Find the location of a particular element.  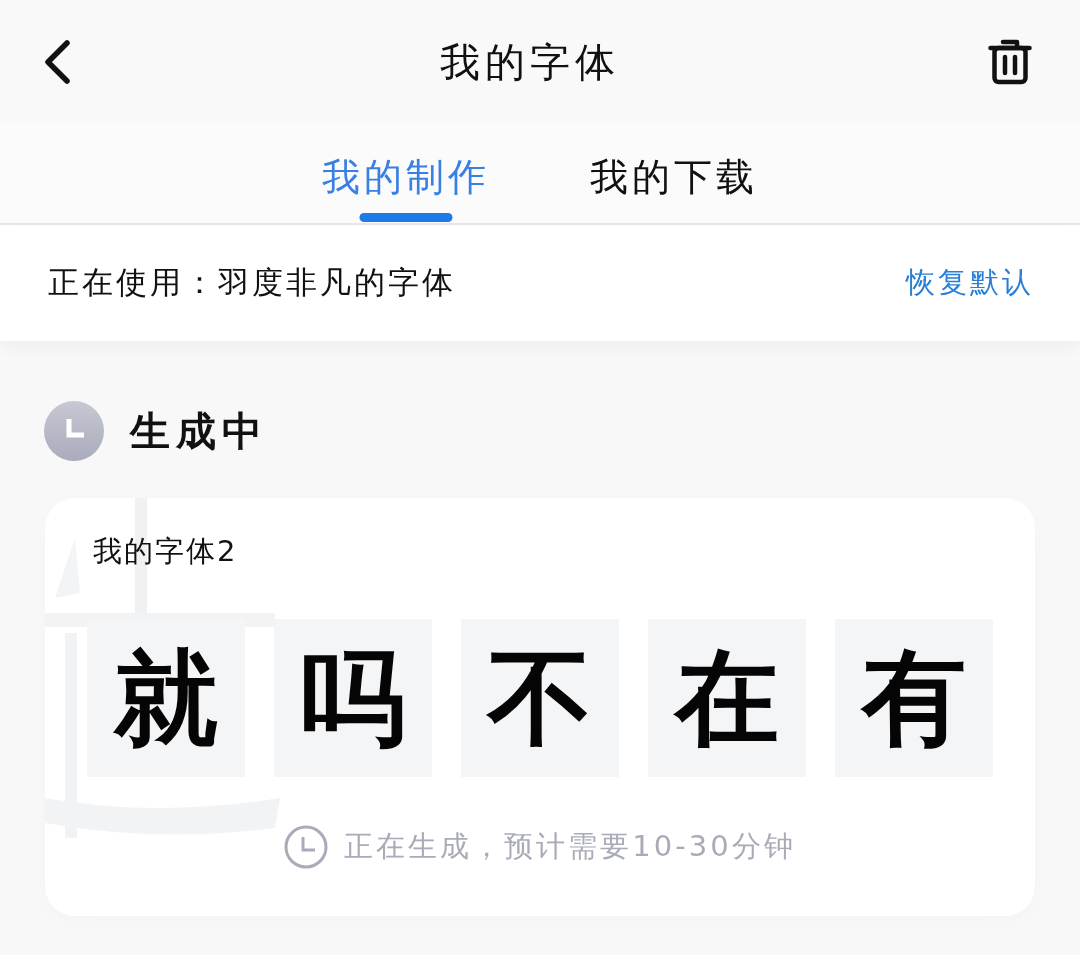

current-font-label: 正在使用：羽度非凡的字体 is located at coordinates (252, 282).